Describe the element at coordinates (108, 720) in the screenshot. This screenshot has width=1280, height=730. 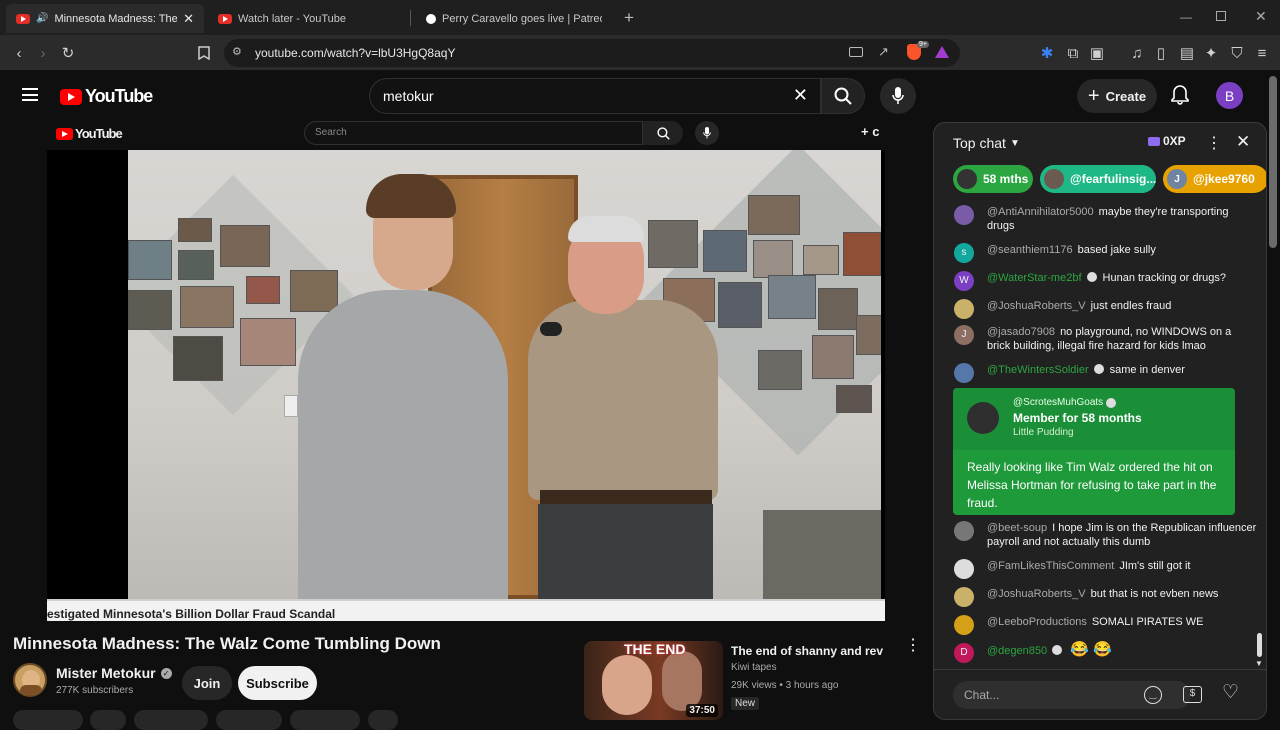
I see `share-button` at that location.